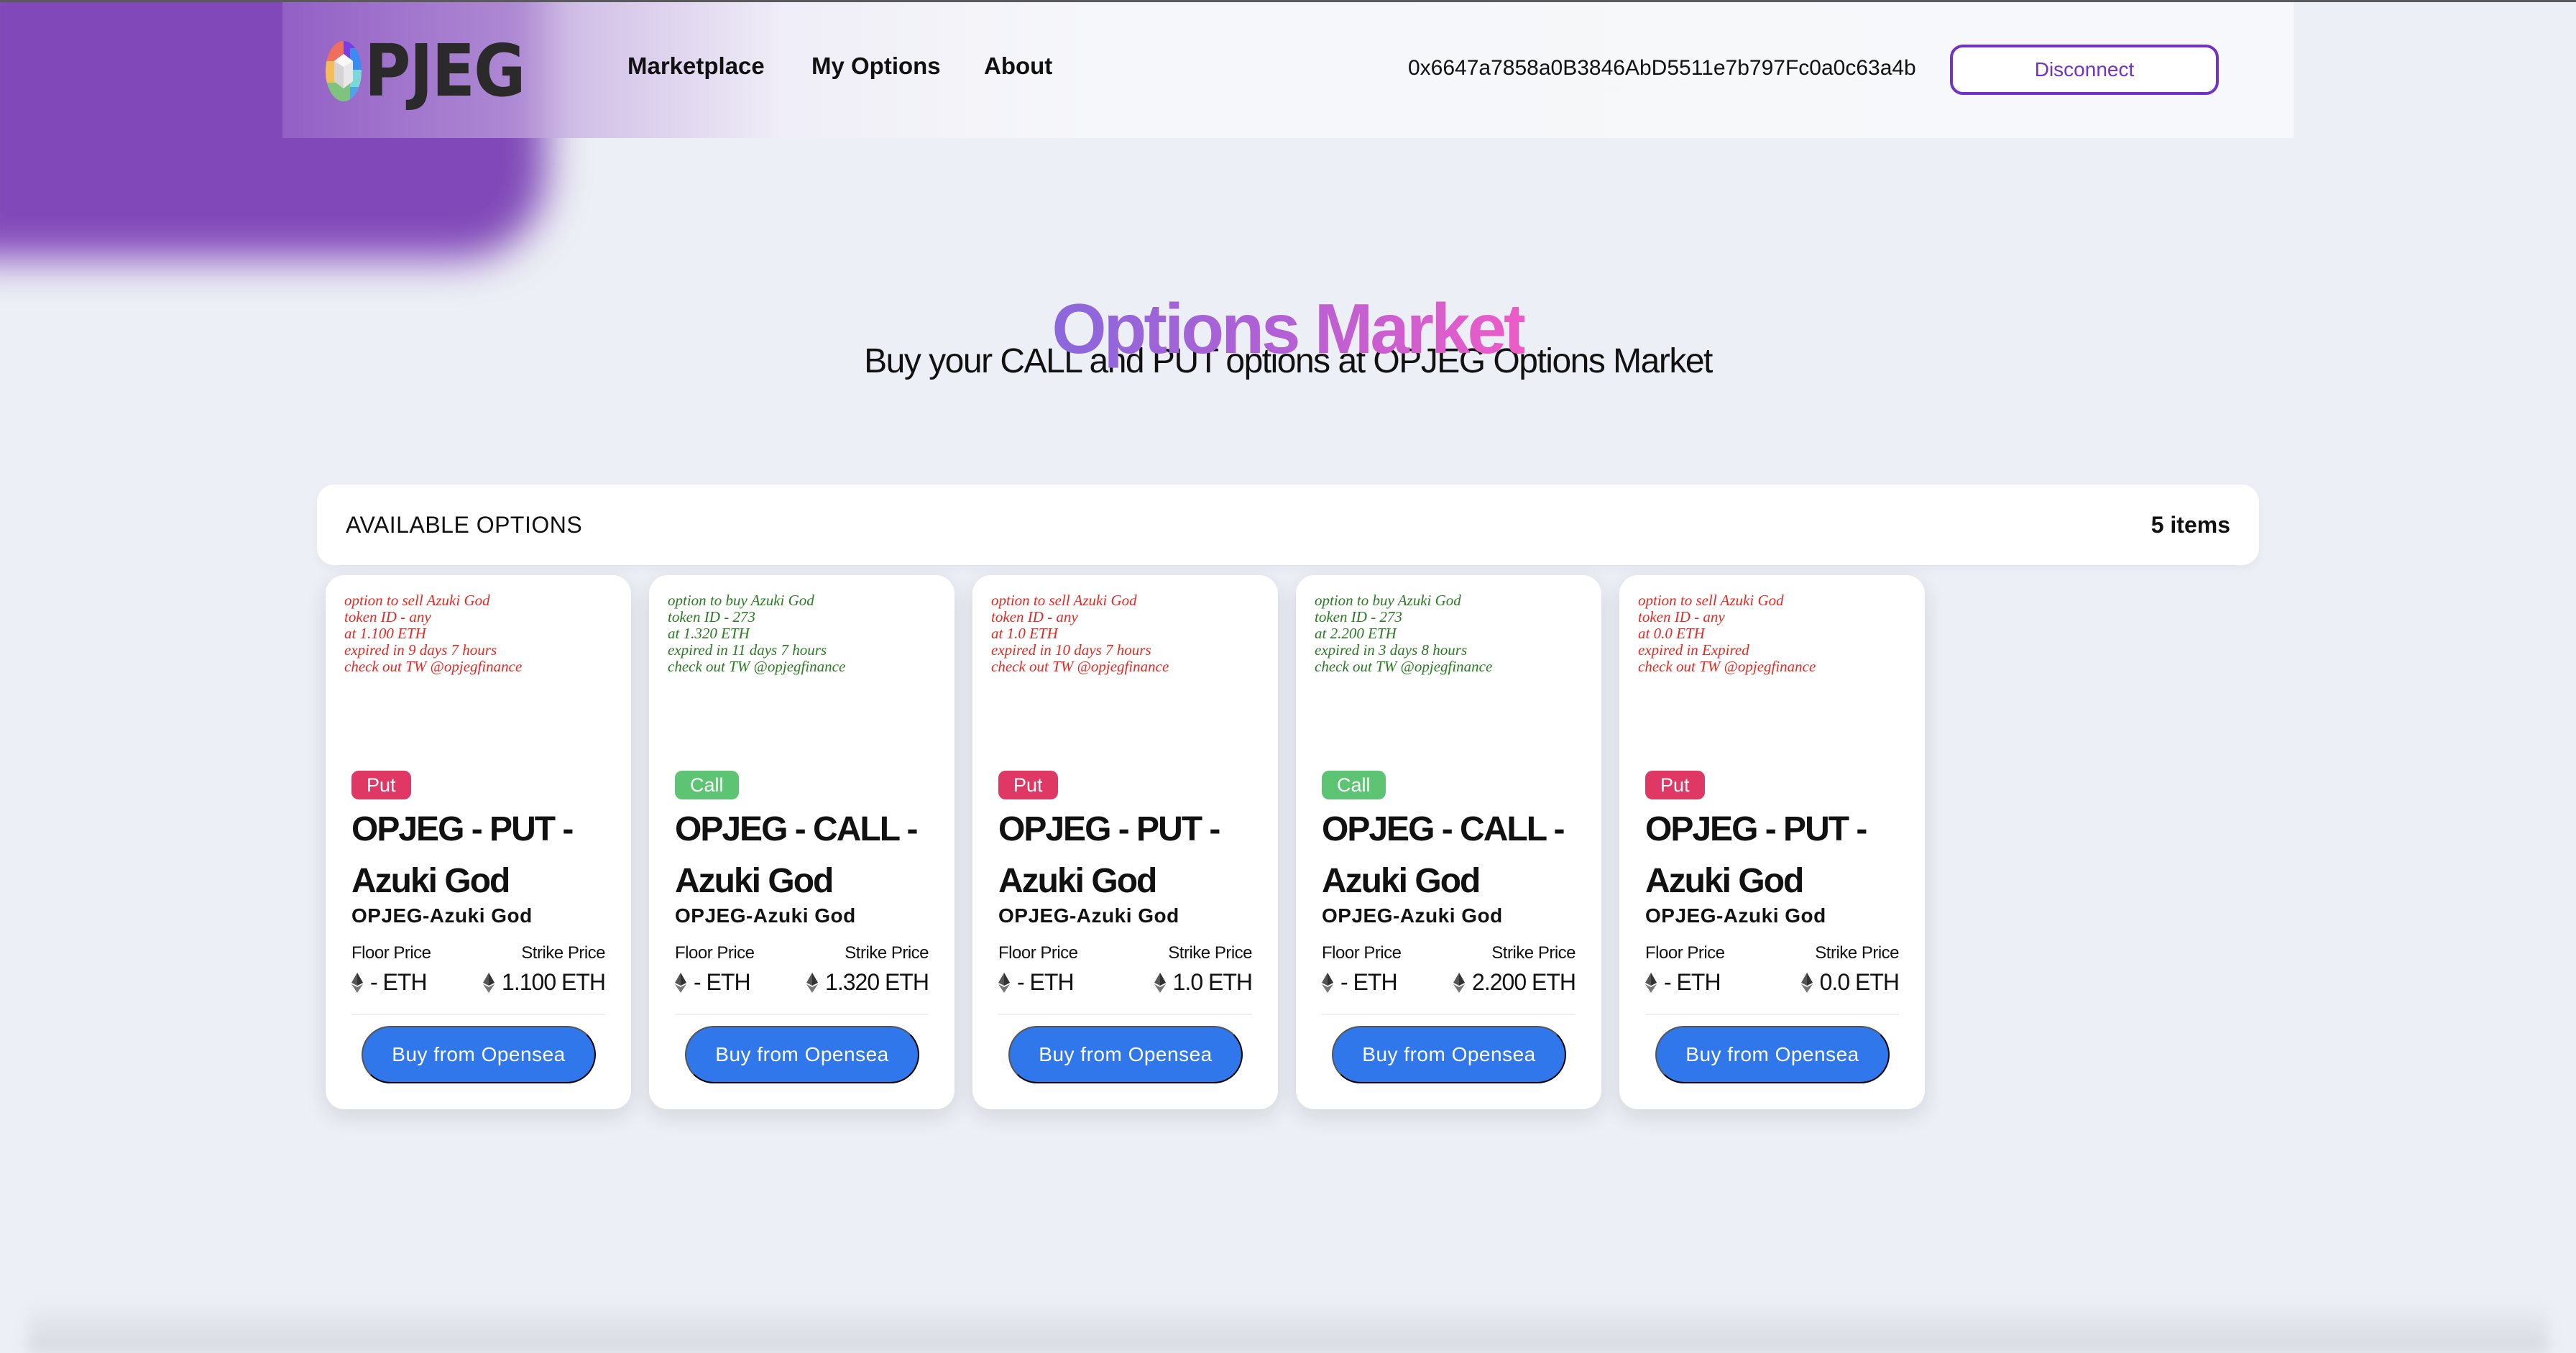 The height and width of the screenshot is (1353, 2576). What do you see at coordinates (554, 982) in the screenshot?
I see `strike-price-text: 1.100 ETH` at bounding box center [554, 982].